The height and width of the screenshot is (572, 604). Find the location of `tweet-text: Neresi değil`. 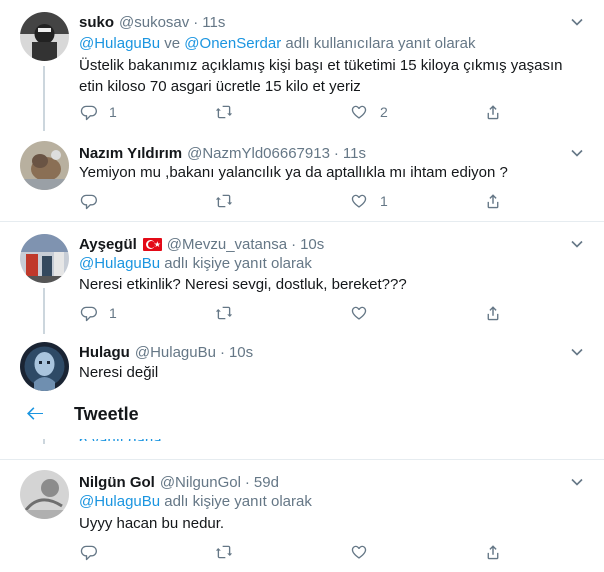

tweet-text: Neresi değil is located at coordinates (119, 372).